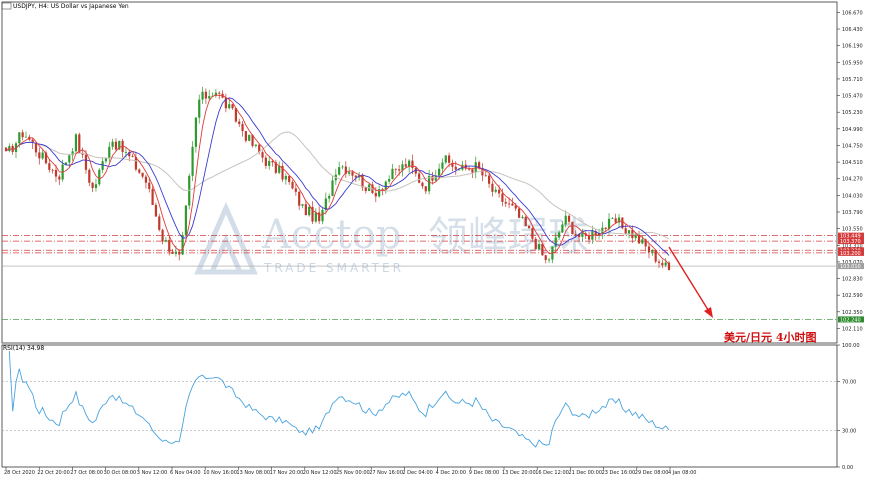 This screenshot has width=870, height=478. What do you see at coordinates (120, 473) in the screenshot?
I see `x-tick-label: 30 Oct 08:00` at bounding box center [120, 473].